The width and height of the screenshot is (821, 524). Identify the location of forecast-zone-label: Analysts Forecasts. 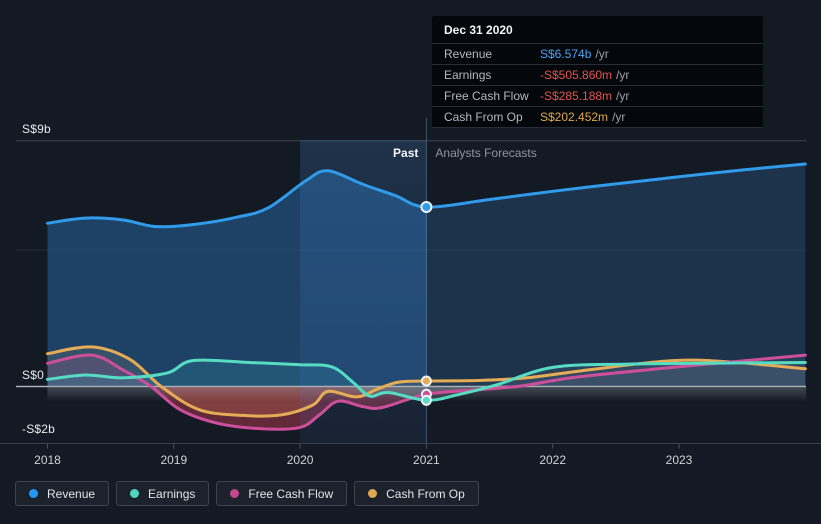
(486, 153).